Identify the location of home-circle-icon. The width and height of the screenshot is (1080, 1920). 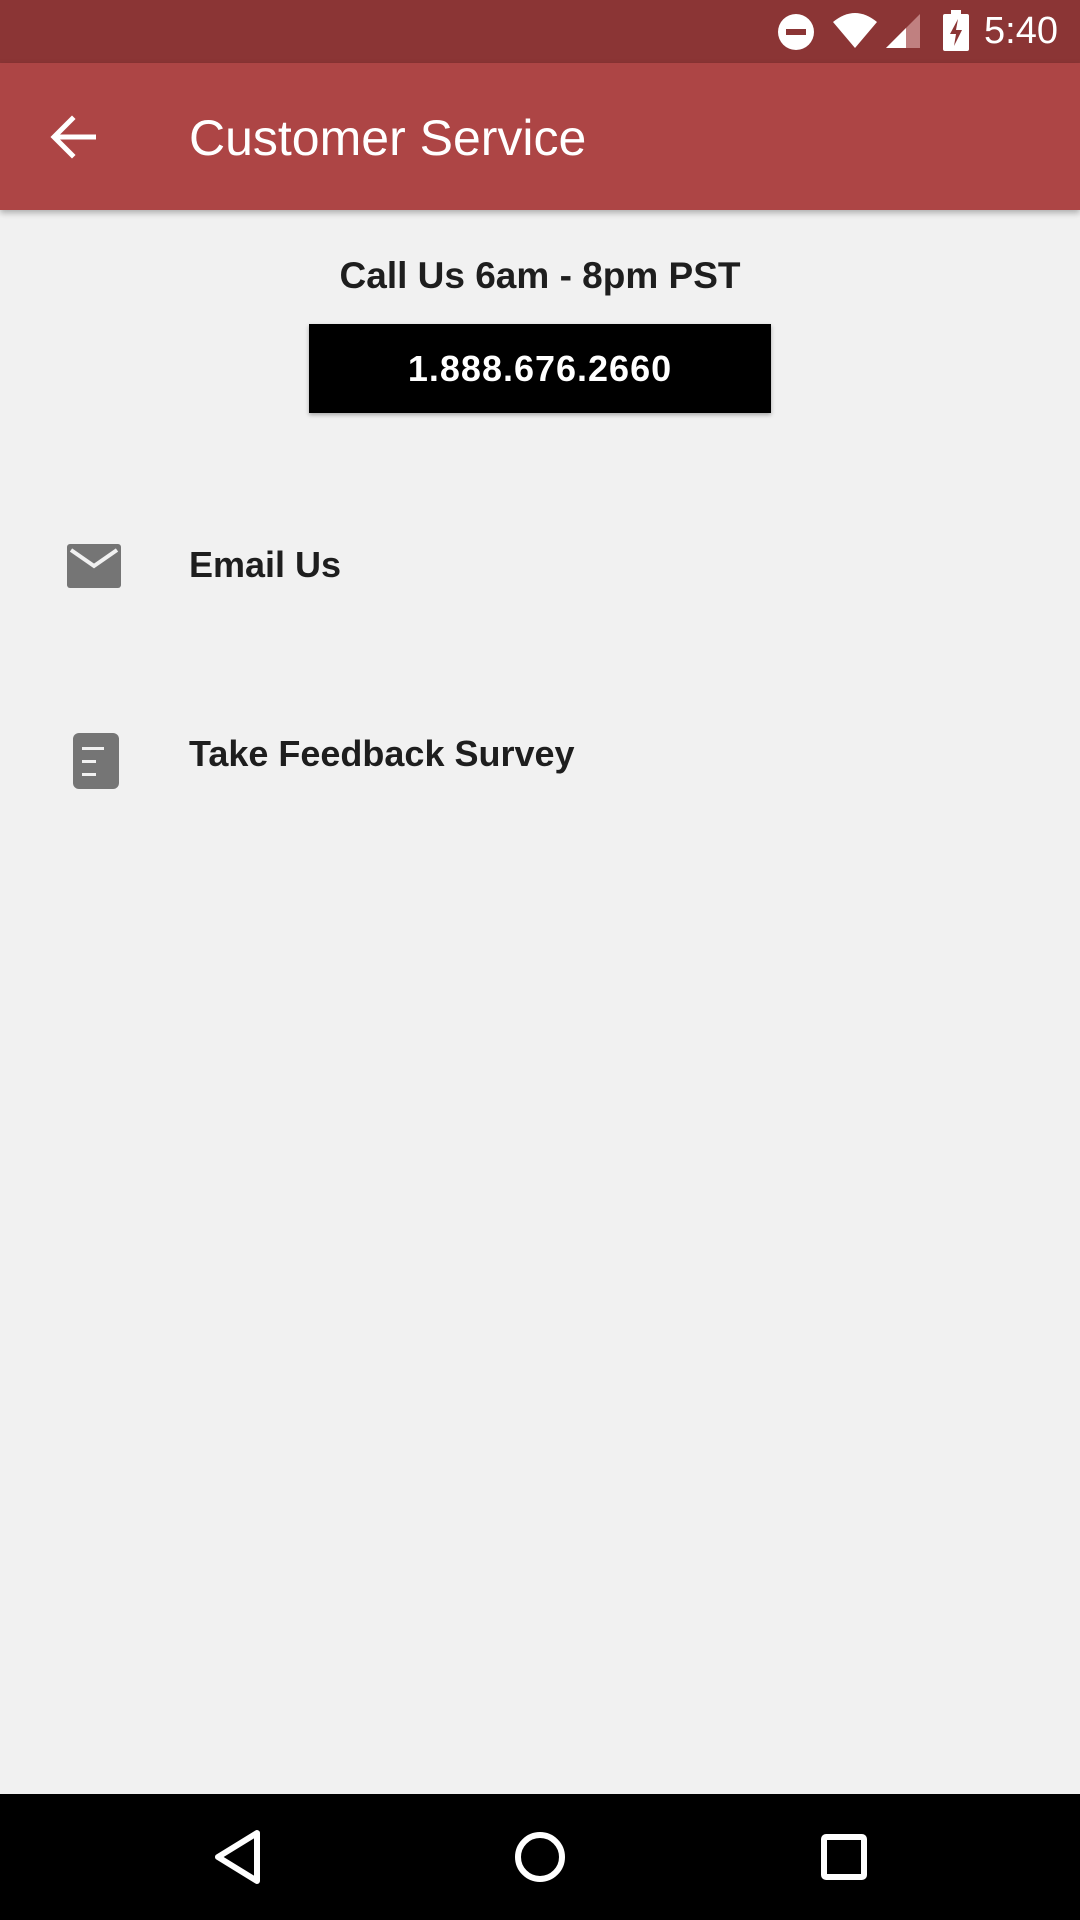
(540, 1857).